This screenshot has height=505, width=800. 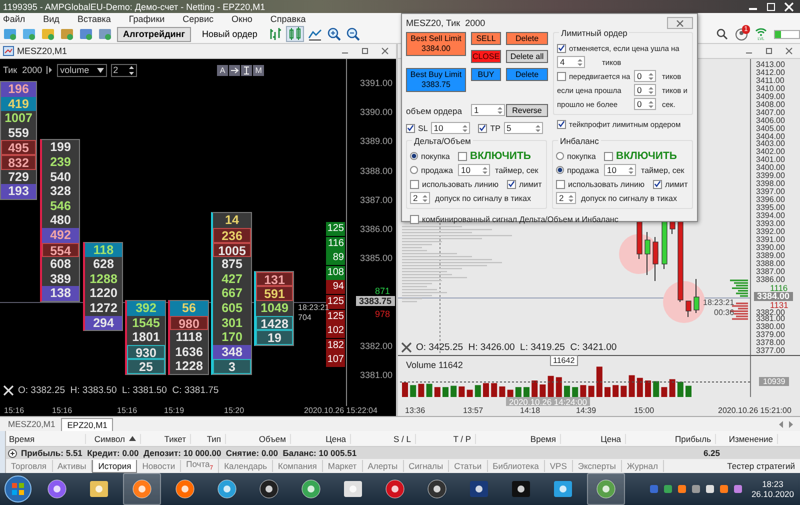 I want to click on step-field: 2, so click(x=124, y=70).